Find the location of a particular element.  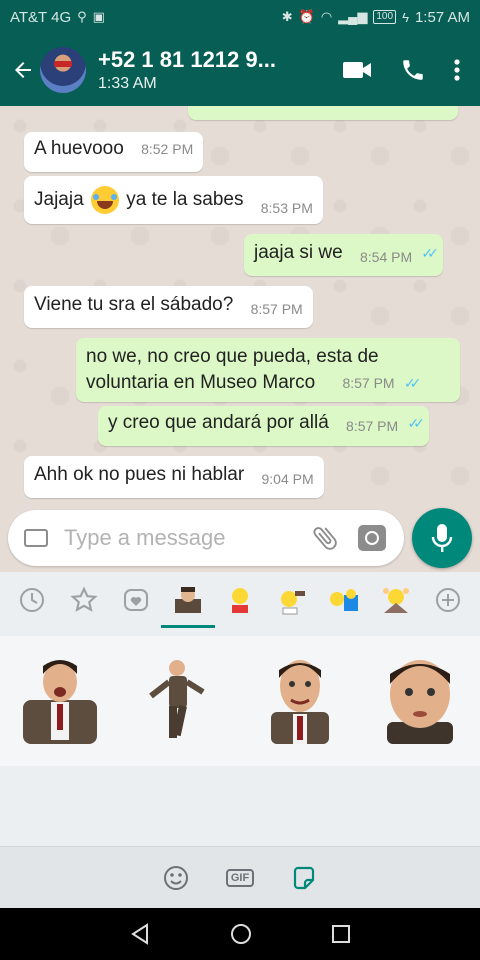

recent-stickers-tab is located at coordinates (32, 600).